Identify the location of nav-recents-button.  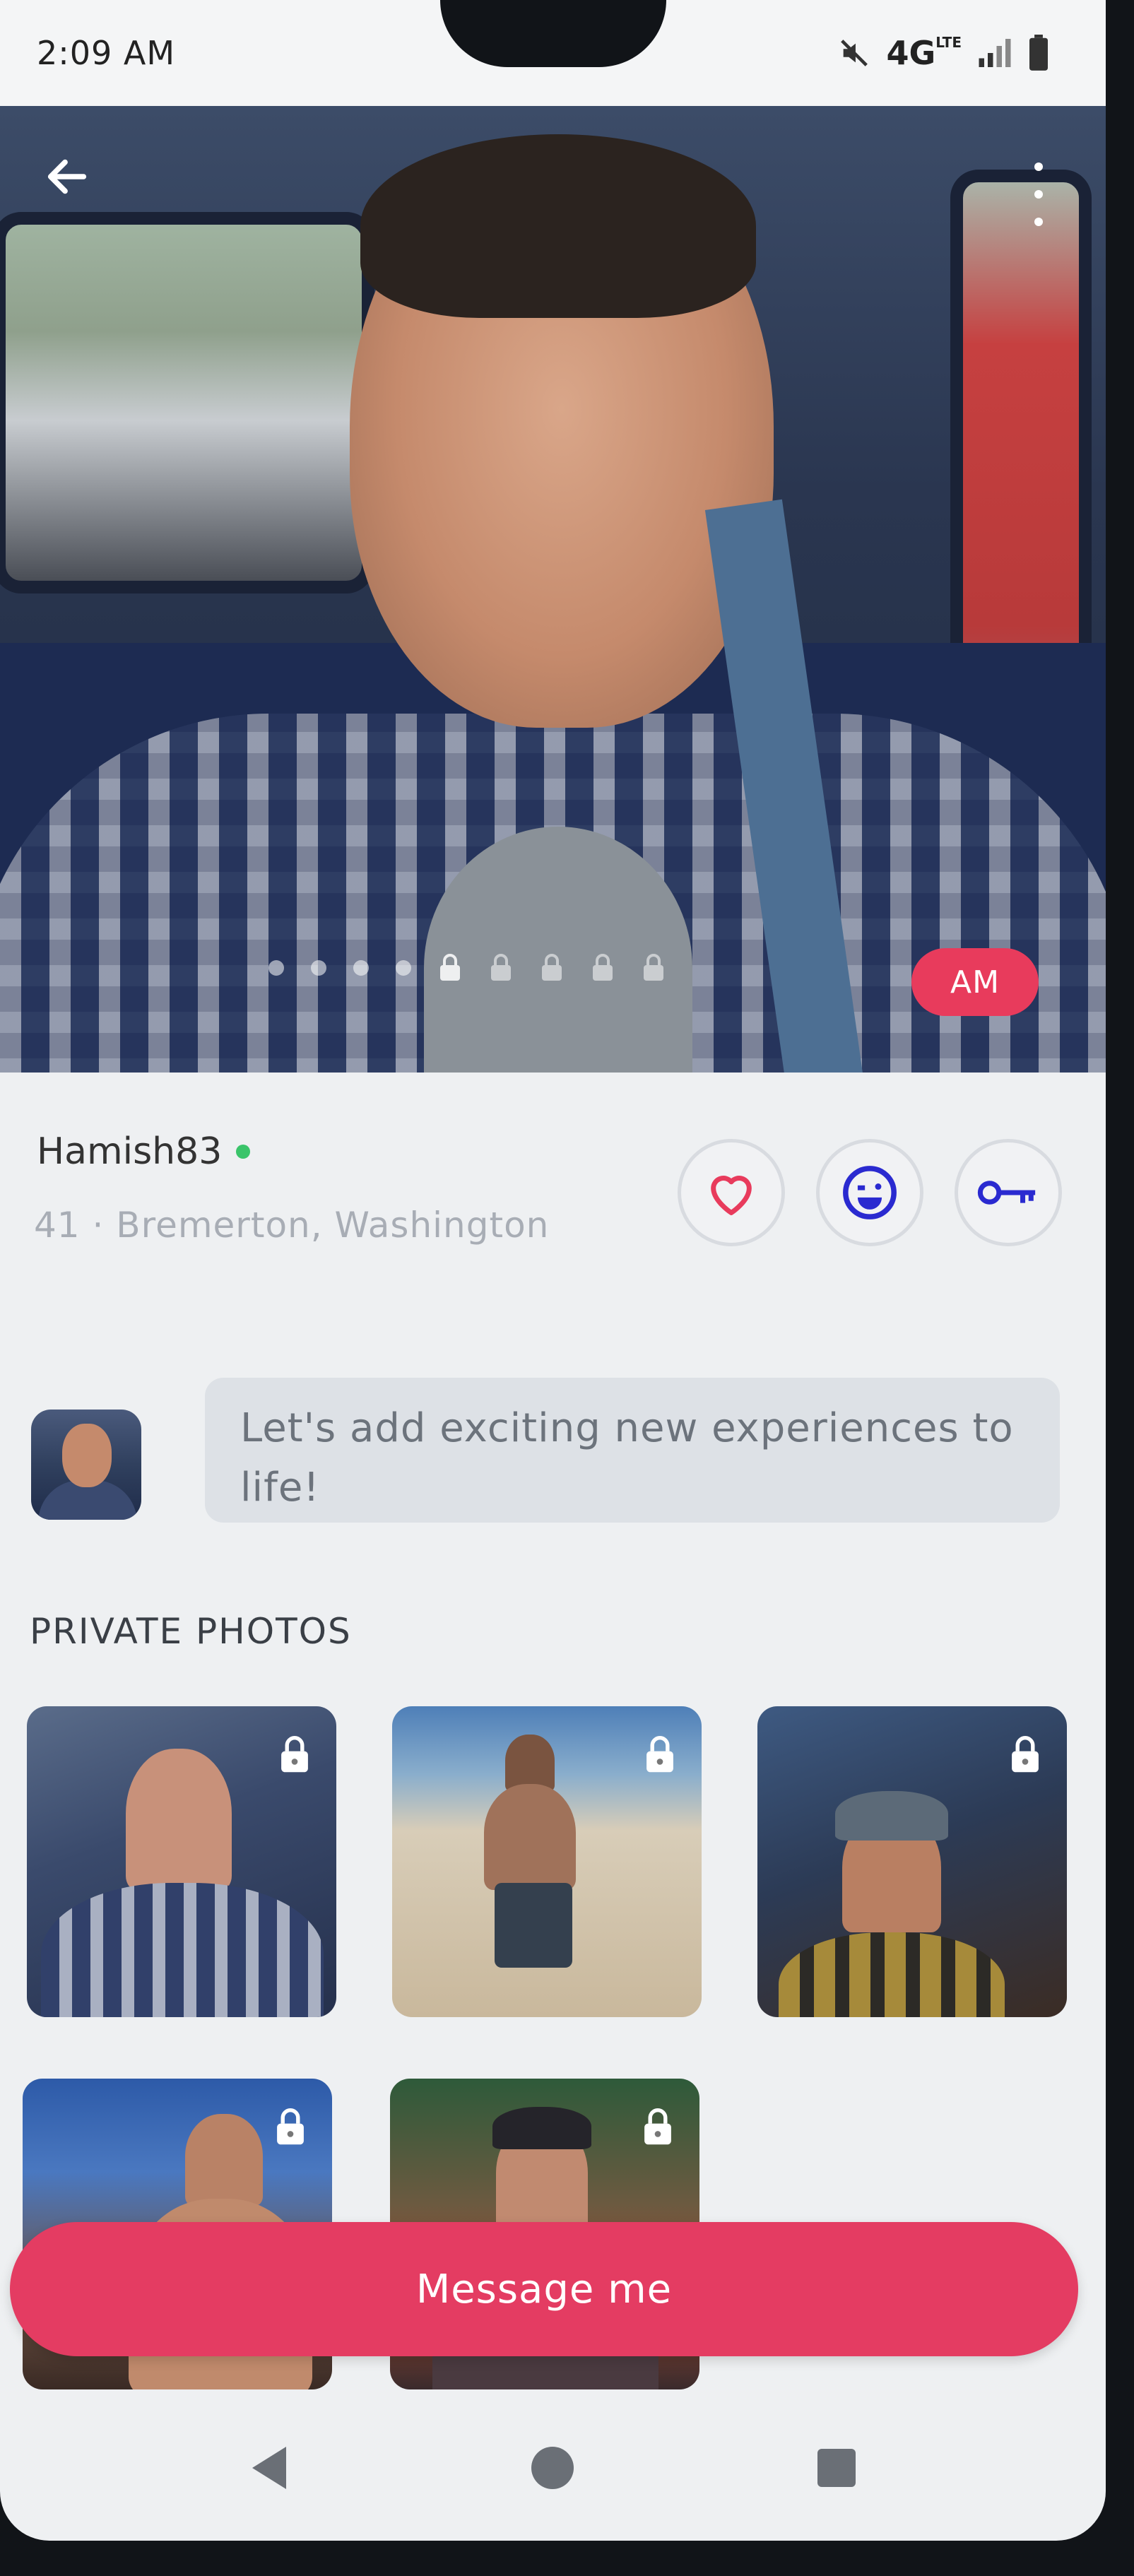
(837, 2468).